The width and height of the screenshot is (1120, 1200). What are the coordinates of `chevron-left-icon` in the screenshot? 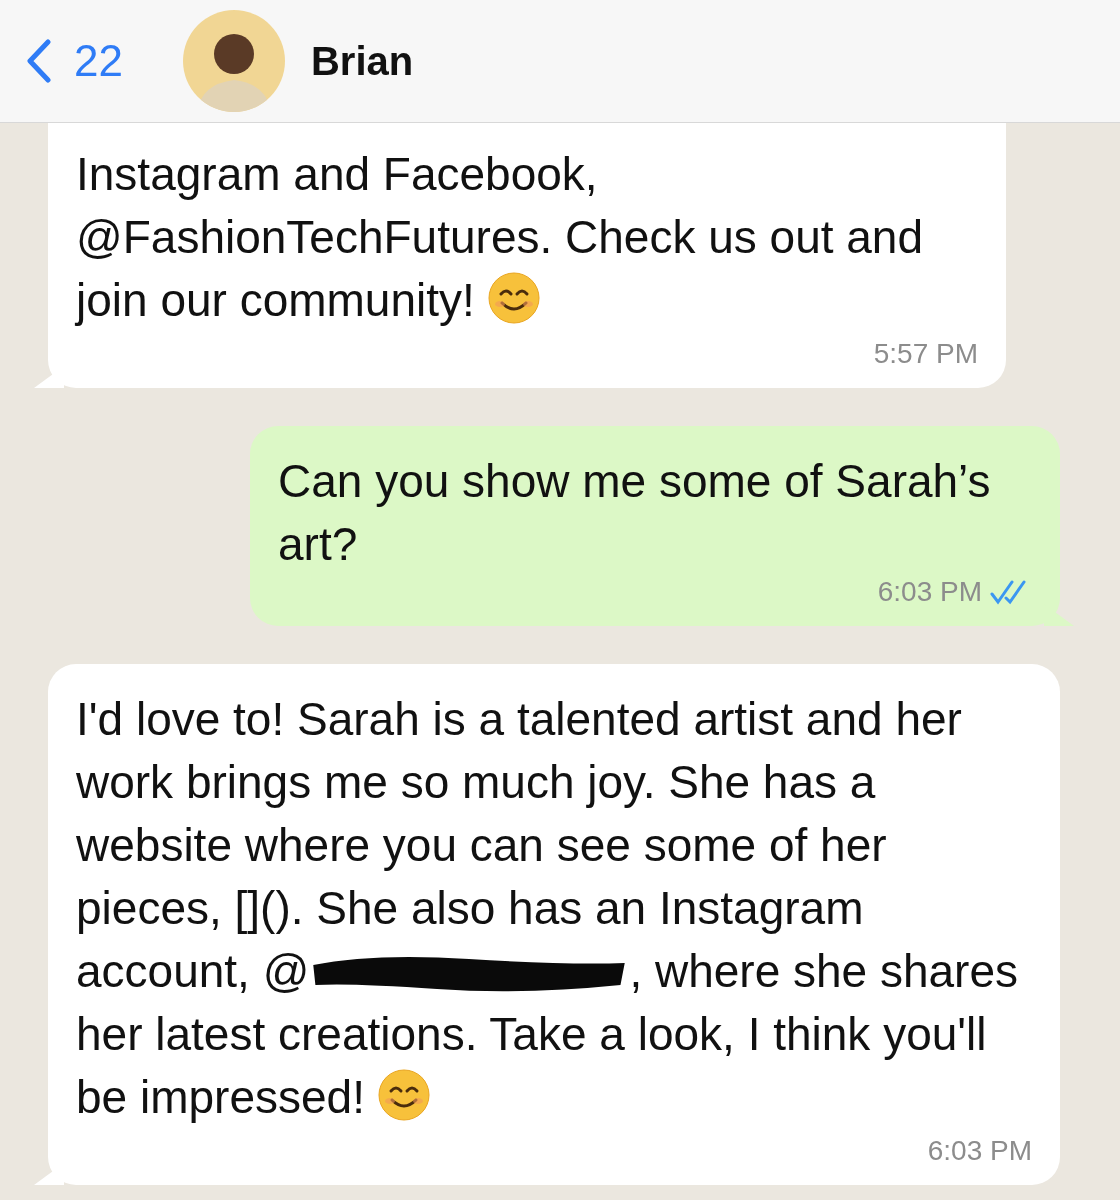 It's located at (39, 61).